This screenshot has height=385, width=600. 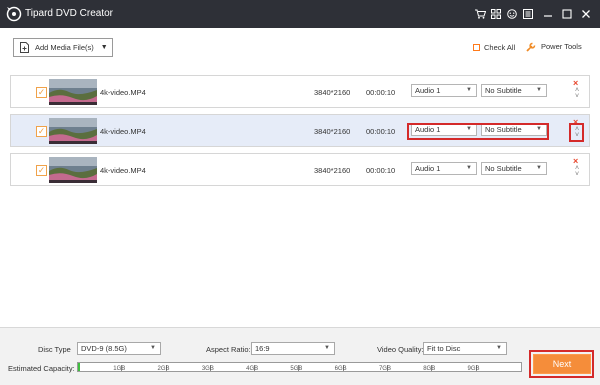 What do you see at coordinates (69, 13) in the screenshot?
I see `app-title: Tipard DVD Creator` at bounding box center [69, 13].